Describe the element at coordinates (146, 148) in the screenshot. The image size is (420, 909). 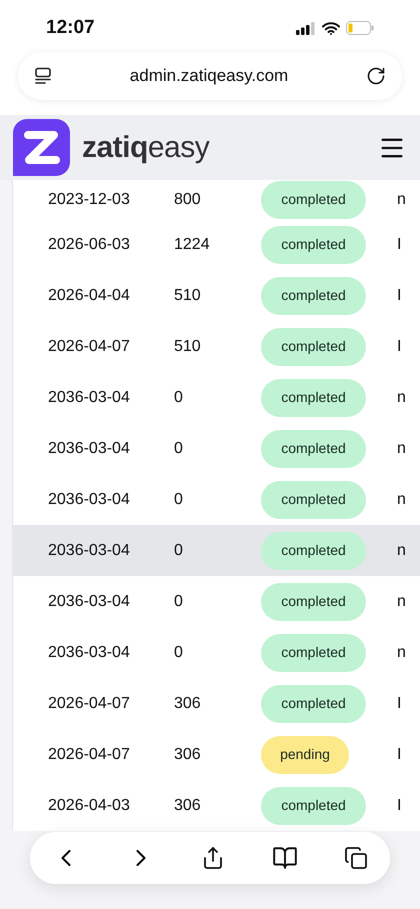
I see `logo-text: zatiqeasy` at that location.